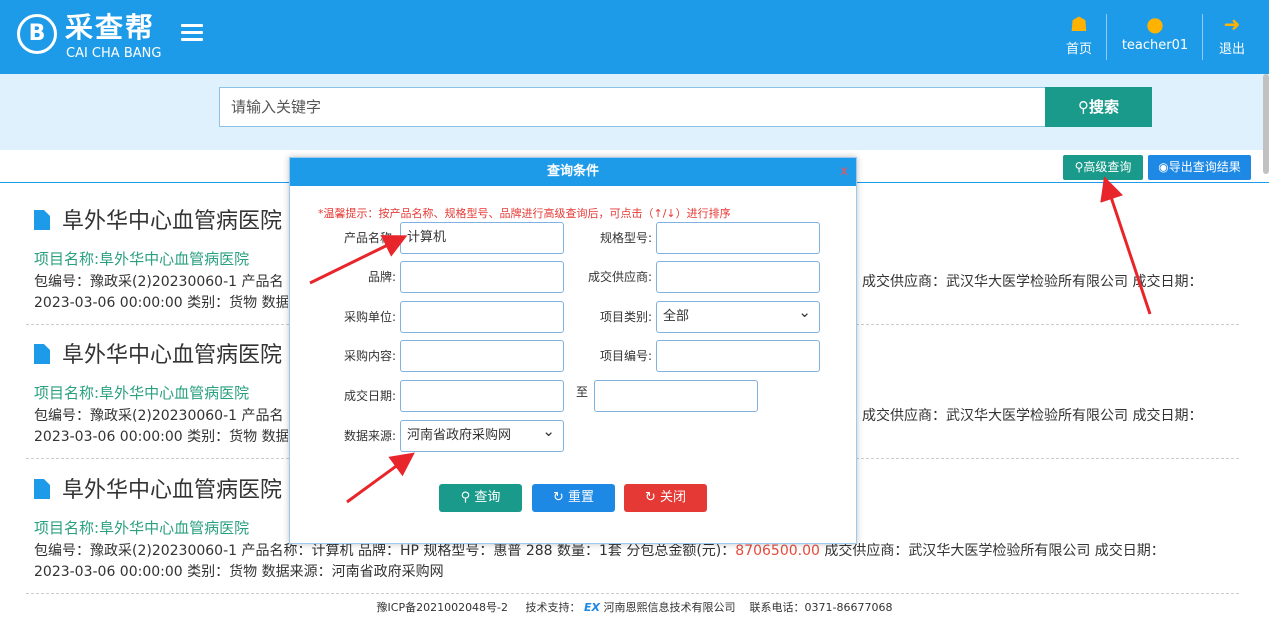 This screenshot has height=623, width=1269. What do you see at coordinates (443, 607) in the screenshot?
I see `footer-icp: 豫ICP备2021002048号-2` at bounding box center [443, 607].